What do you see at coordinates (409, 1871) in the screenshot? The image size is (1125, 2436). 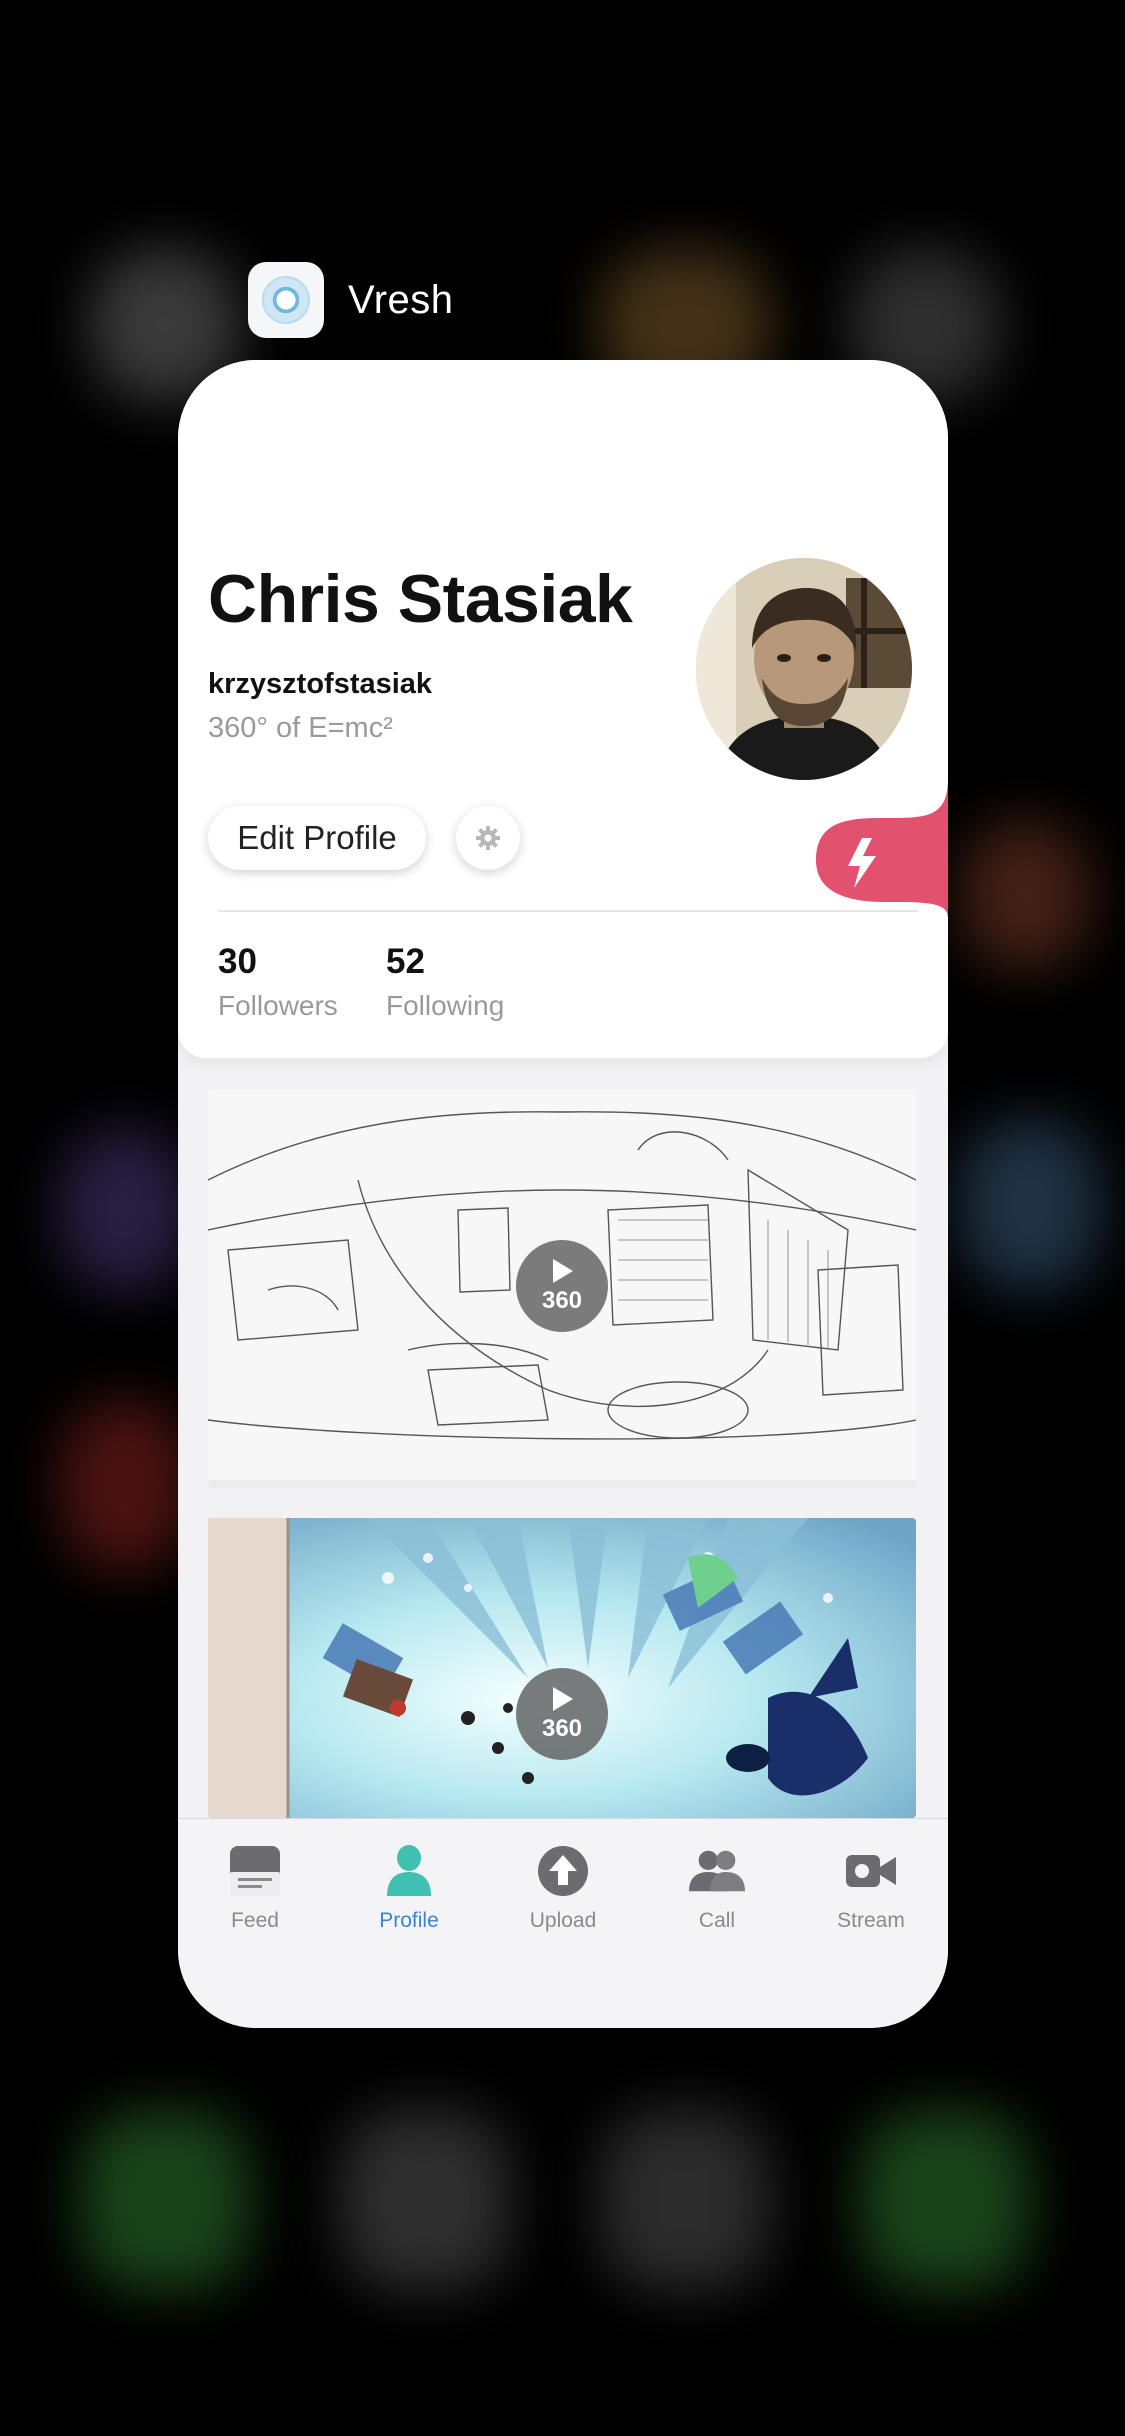 I see `person-icon` at bounding box center [409, 1871].